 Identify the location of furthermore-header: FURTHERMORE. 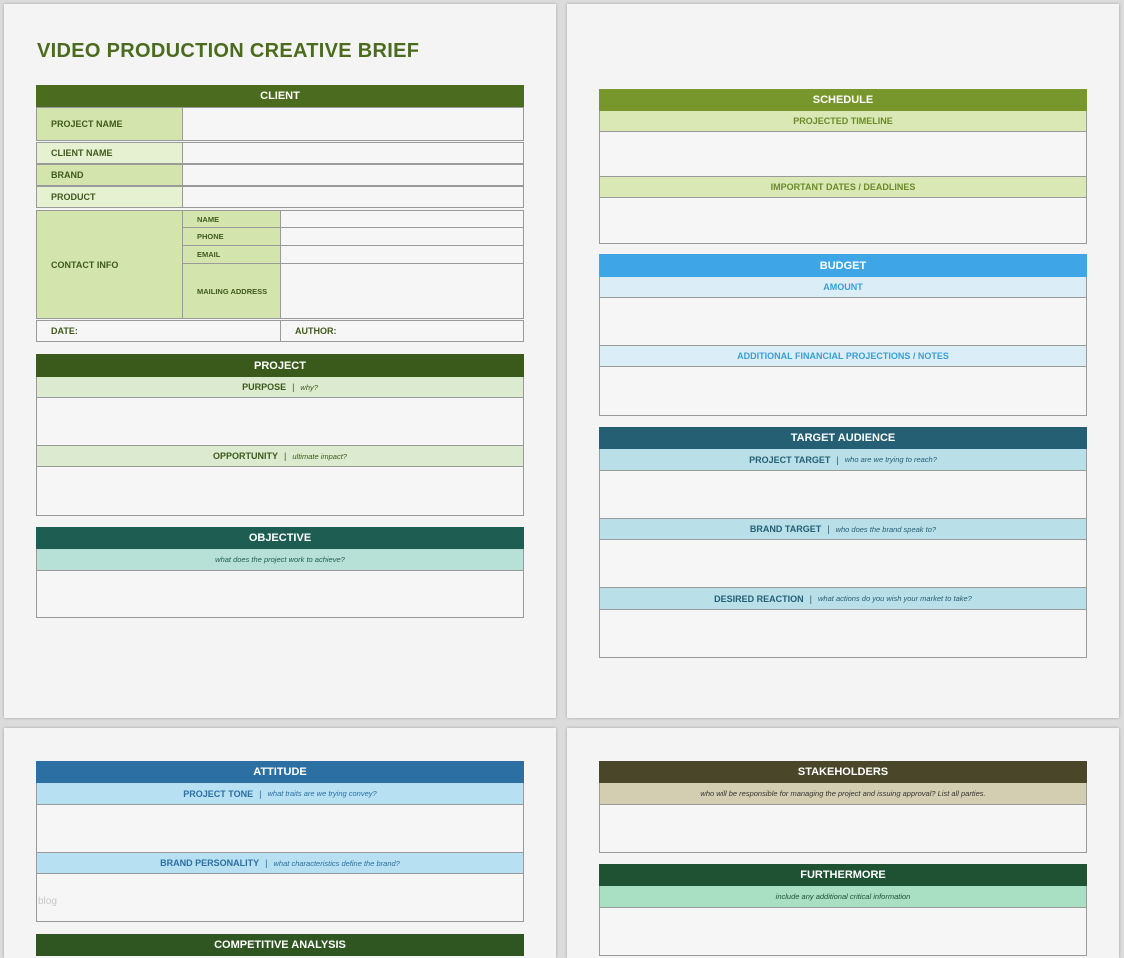
(843, 875).